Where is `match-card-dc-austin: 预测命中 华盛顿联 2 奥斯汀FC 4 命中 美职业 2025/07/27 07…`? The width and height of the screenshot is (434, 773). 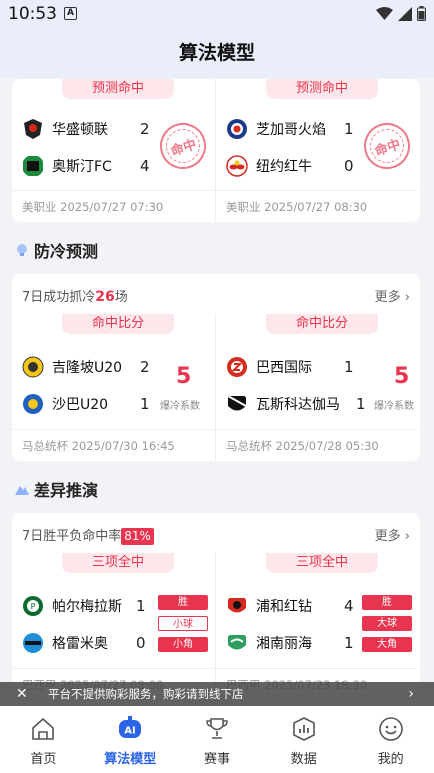 match-card-dc-austin: 预测命中 华盛顿联 2 奥斯汀FC 4 命中 美职业 2025/07/27 07… is located at coordinates (113, 150).